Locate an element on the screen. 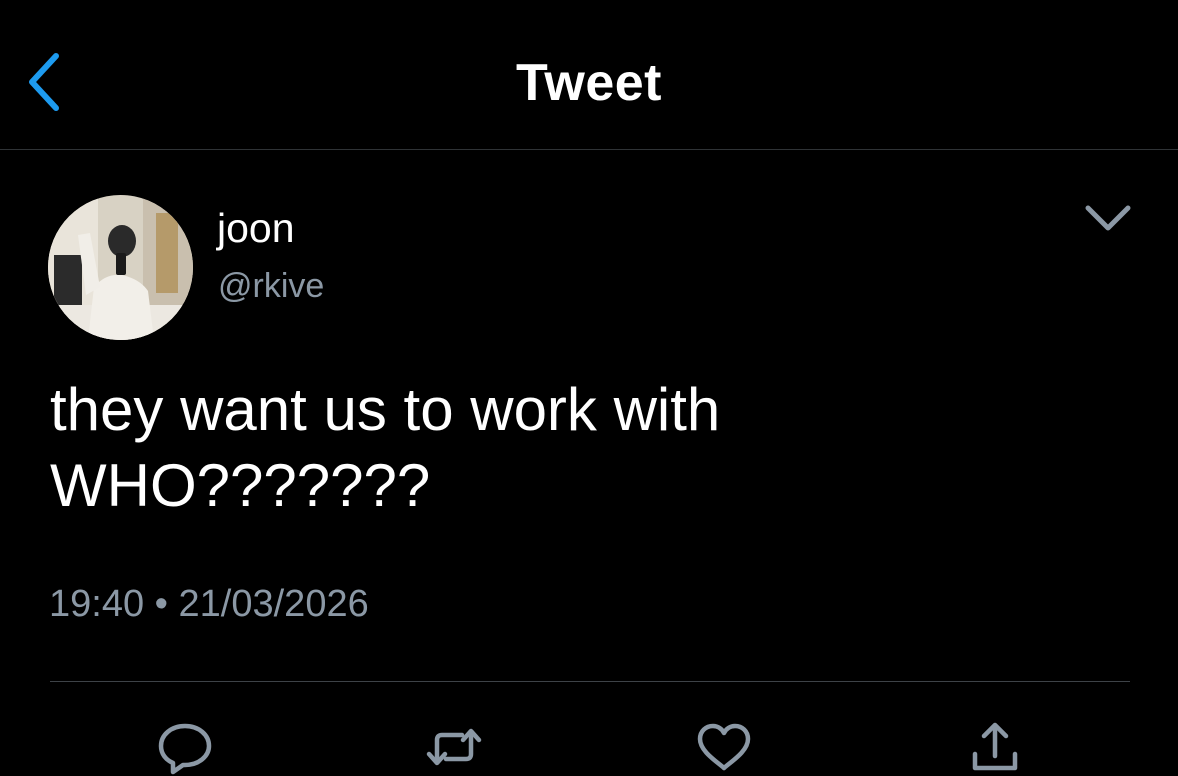  page-title: Tweet is located at coordinates (588, 83).